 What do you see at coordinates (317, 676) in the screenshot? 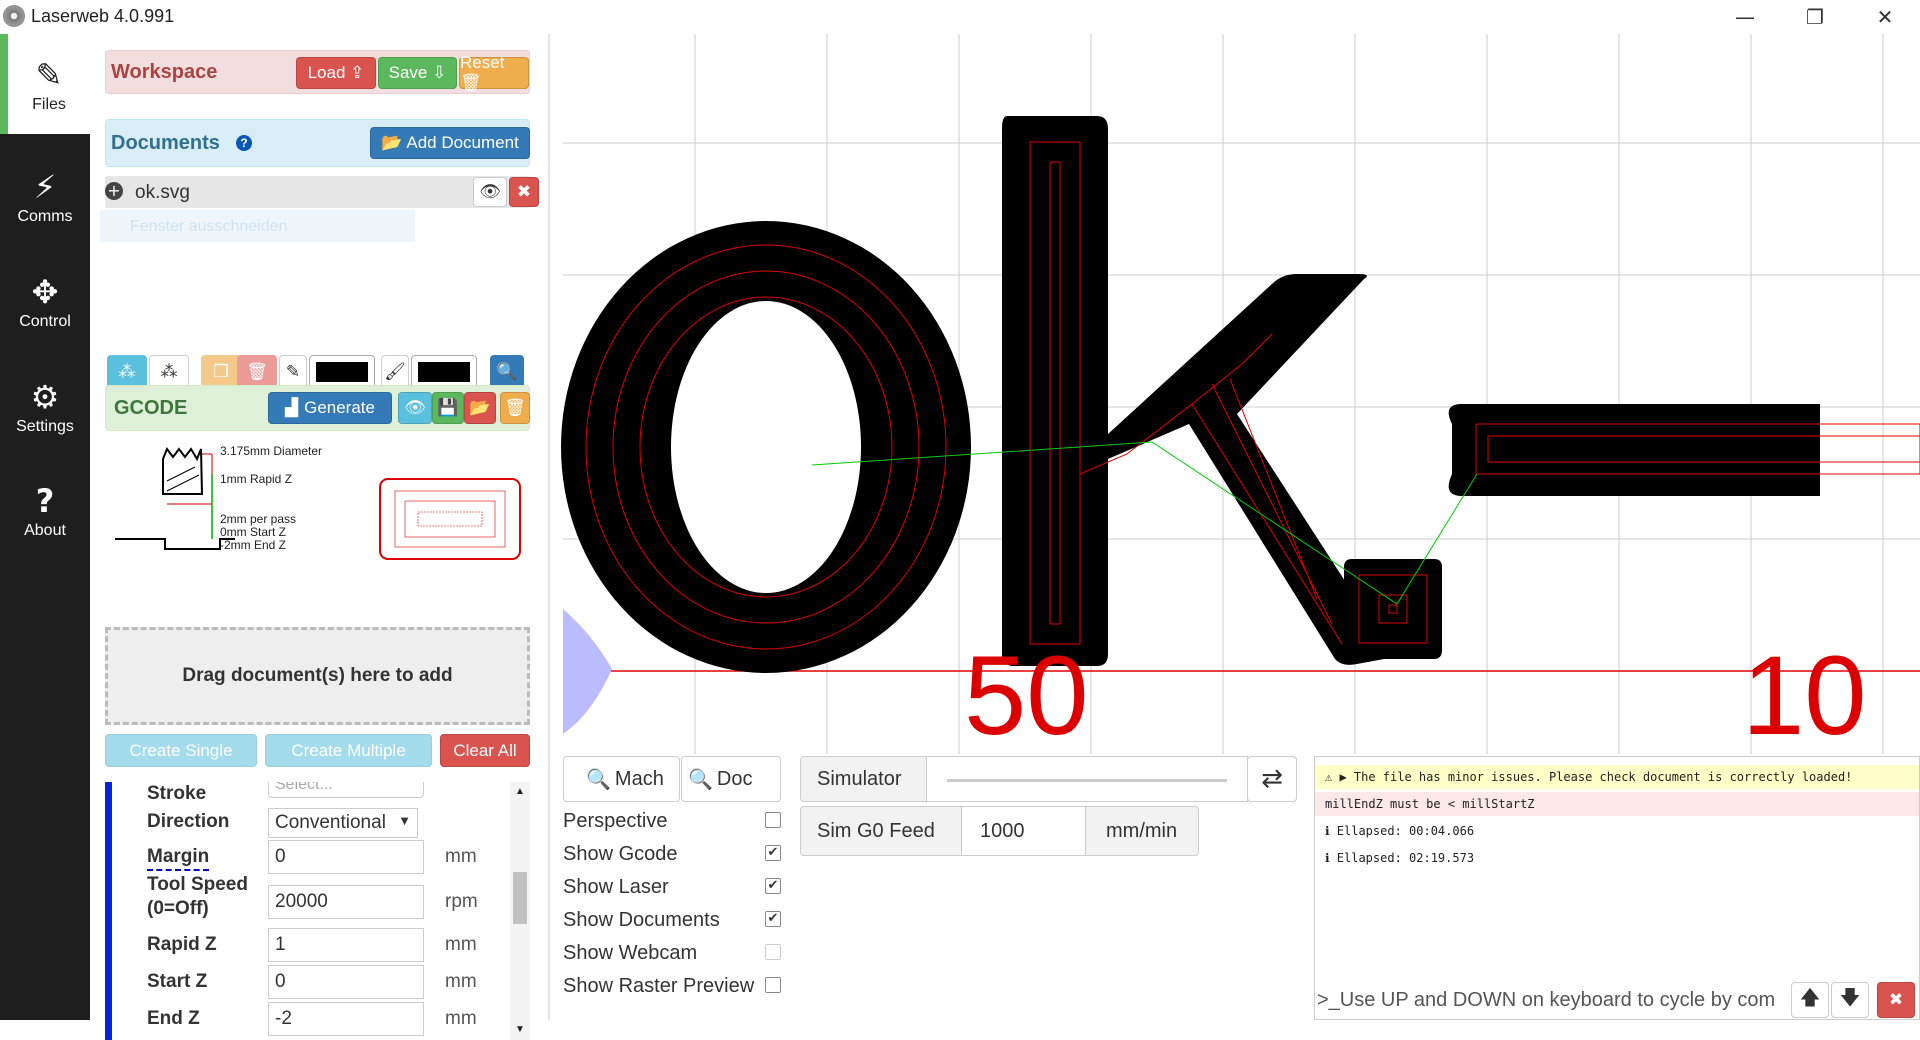
I see `document-dropzone: Drag document(s) here to add` at bounding box center [317, 676].